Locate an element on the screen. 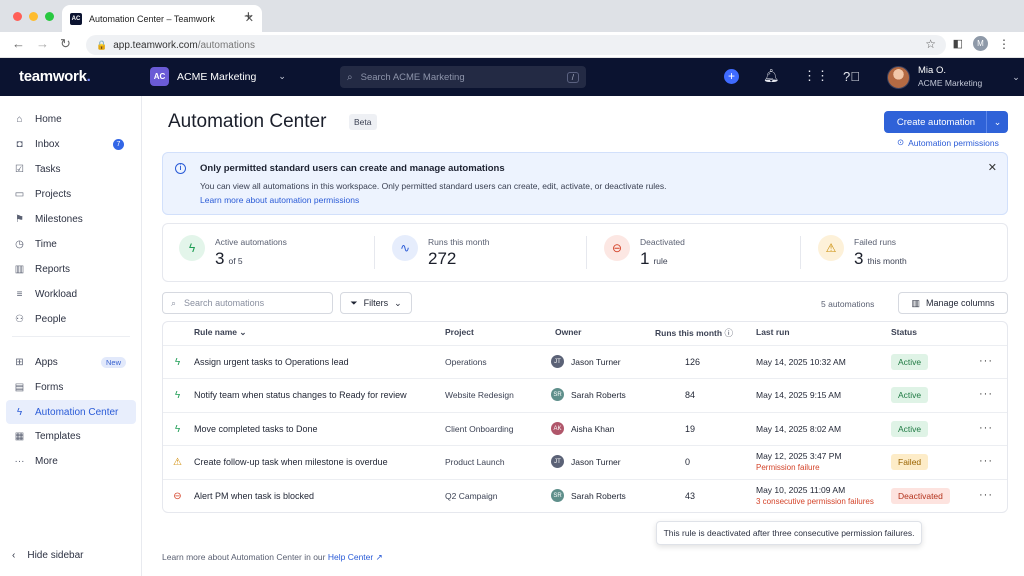  project-name: Product Launch is located at coordinates (475, 462).